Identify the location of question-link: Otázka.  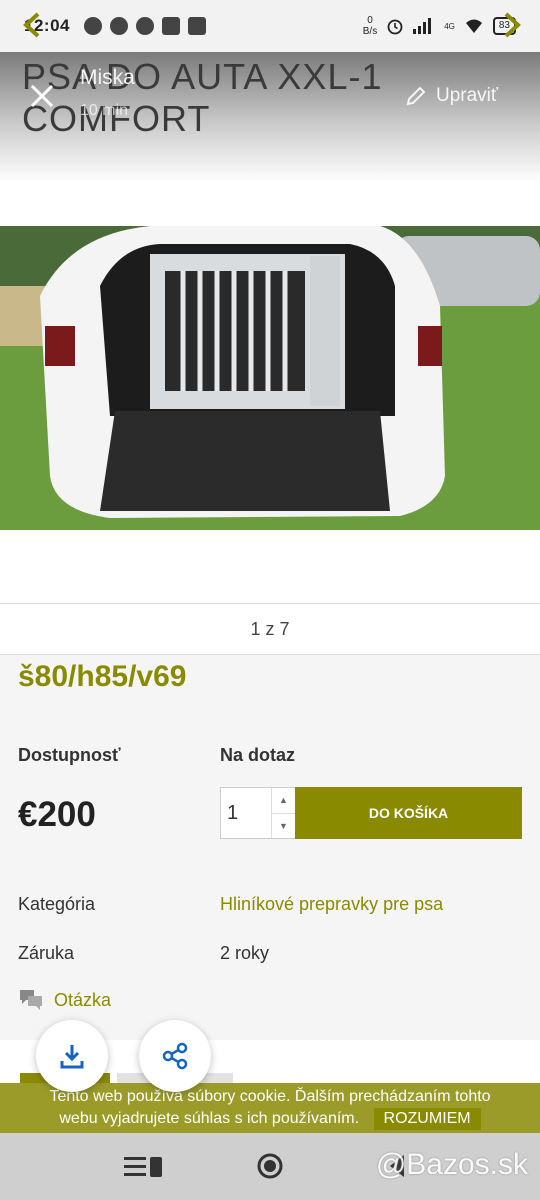
(64, 1000).